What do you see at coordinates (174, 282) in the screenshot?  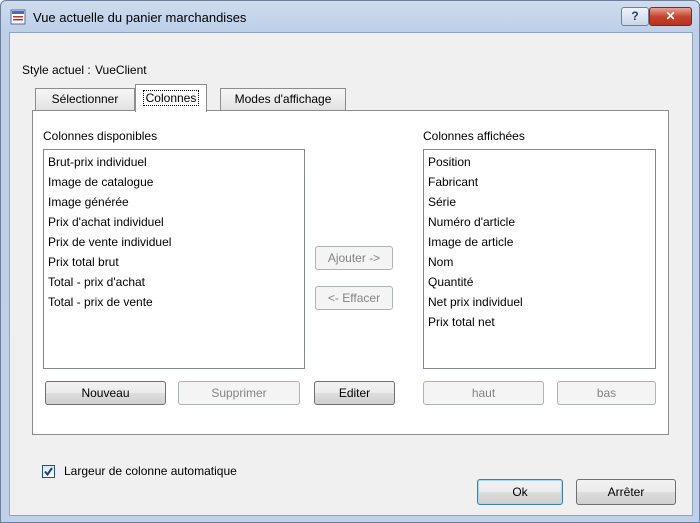 I see `list-item: Total - prix d'achat` at bounding box center [174, 282].